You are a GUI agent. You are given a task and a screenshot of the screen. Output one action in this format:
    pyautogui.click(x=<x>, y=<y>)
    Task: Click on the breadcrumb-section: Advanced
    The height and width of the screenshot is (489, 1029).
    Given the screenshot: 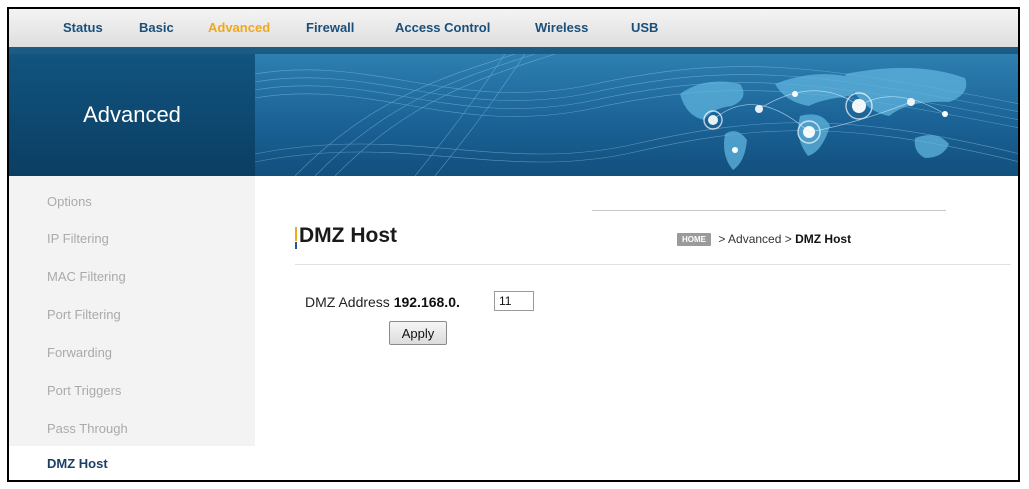 What is the action you would take?
    pyautogui.click(x=754, y=239)
    